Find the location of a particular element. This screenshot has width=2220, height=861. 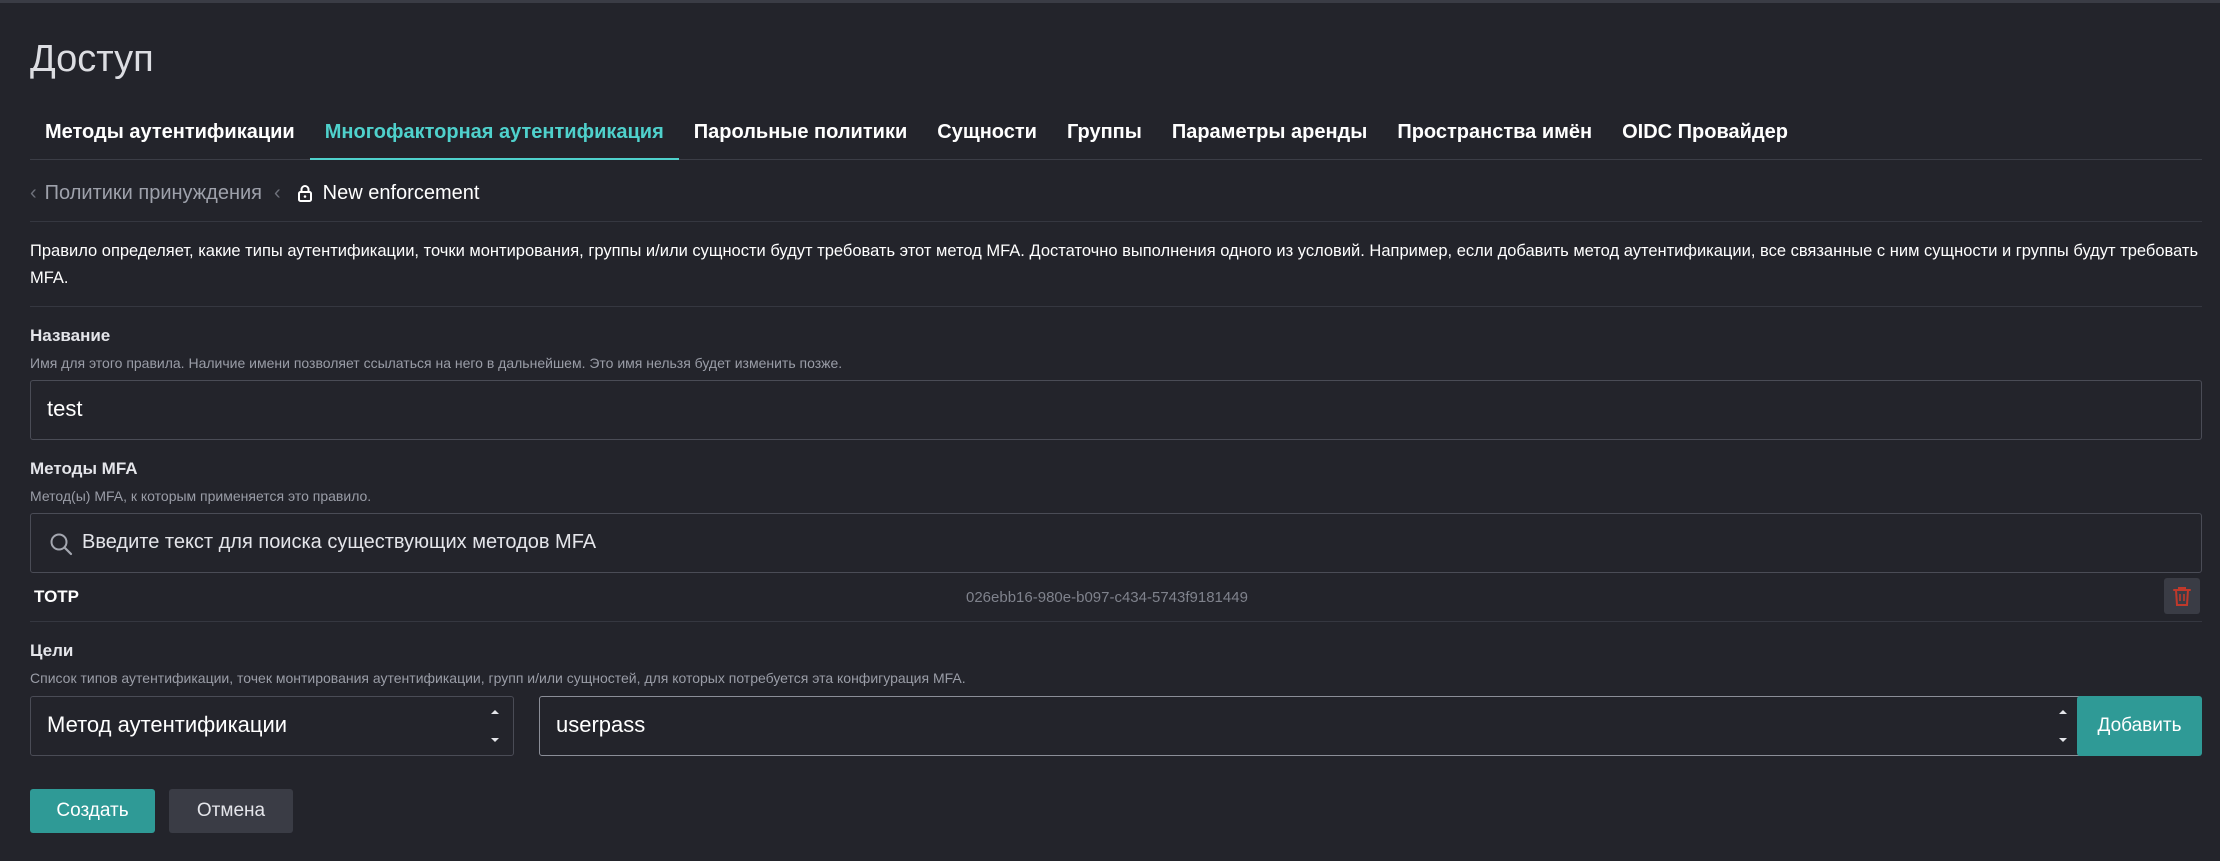

trash-icon is located at coordinates (2182, 596).